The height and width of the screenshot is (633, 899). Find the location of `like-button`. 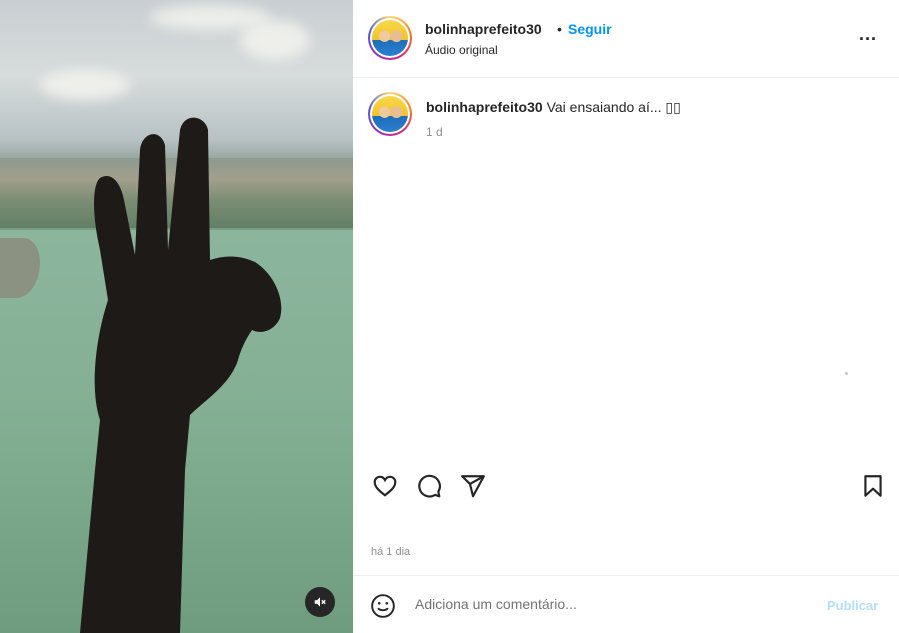

like-button is located at coordinates (385, 486).